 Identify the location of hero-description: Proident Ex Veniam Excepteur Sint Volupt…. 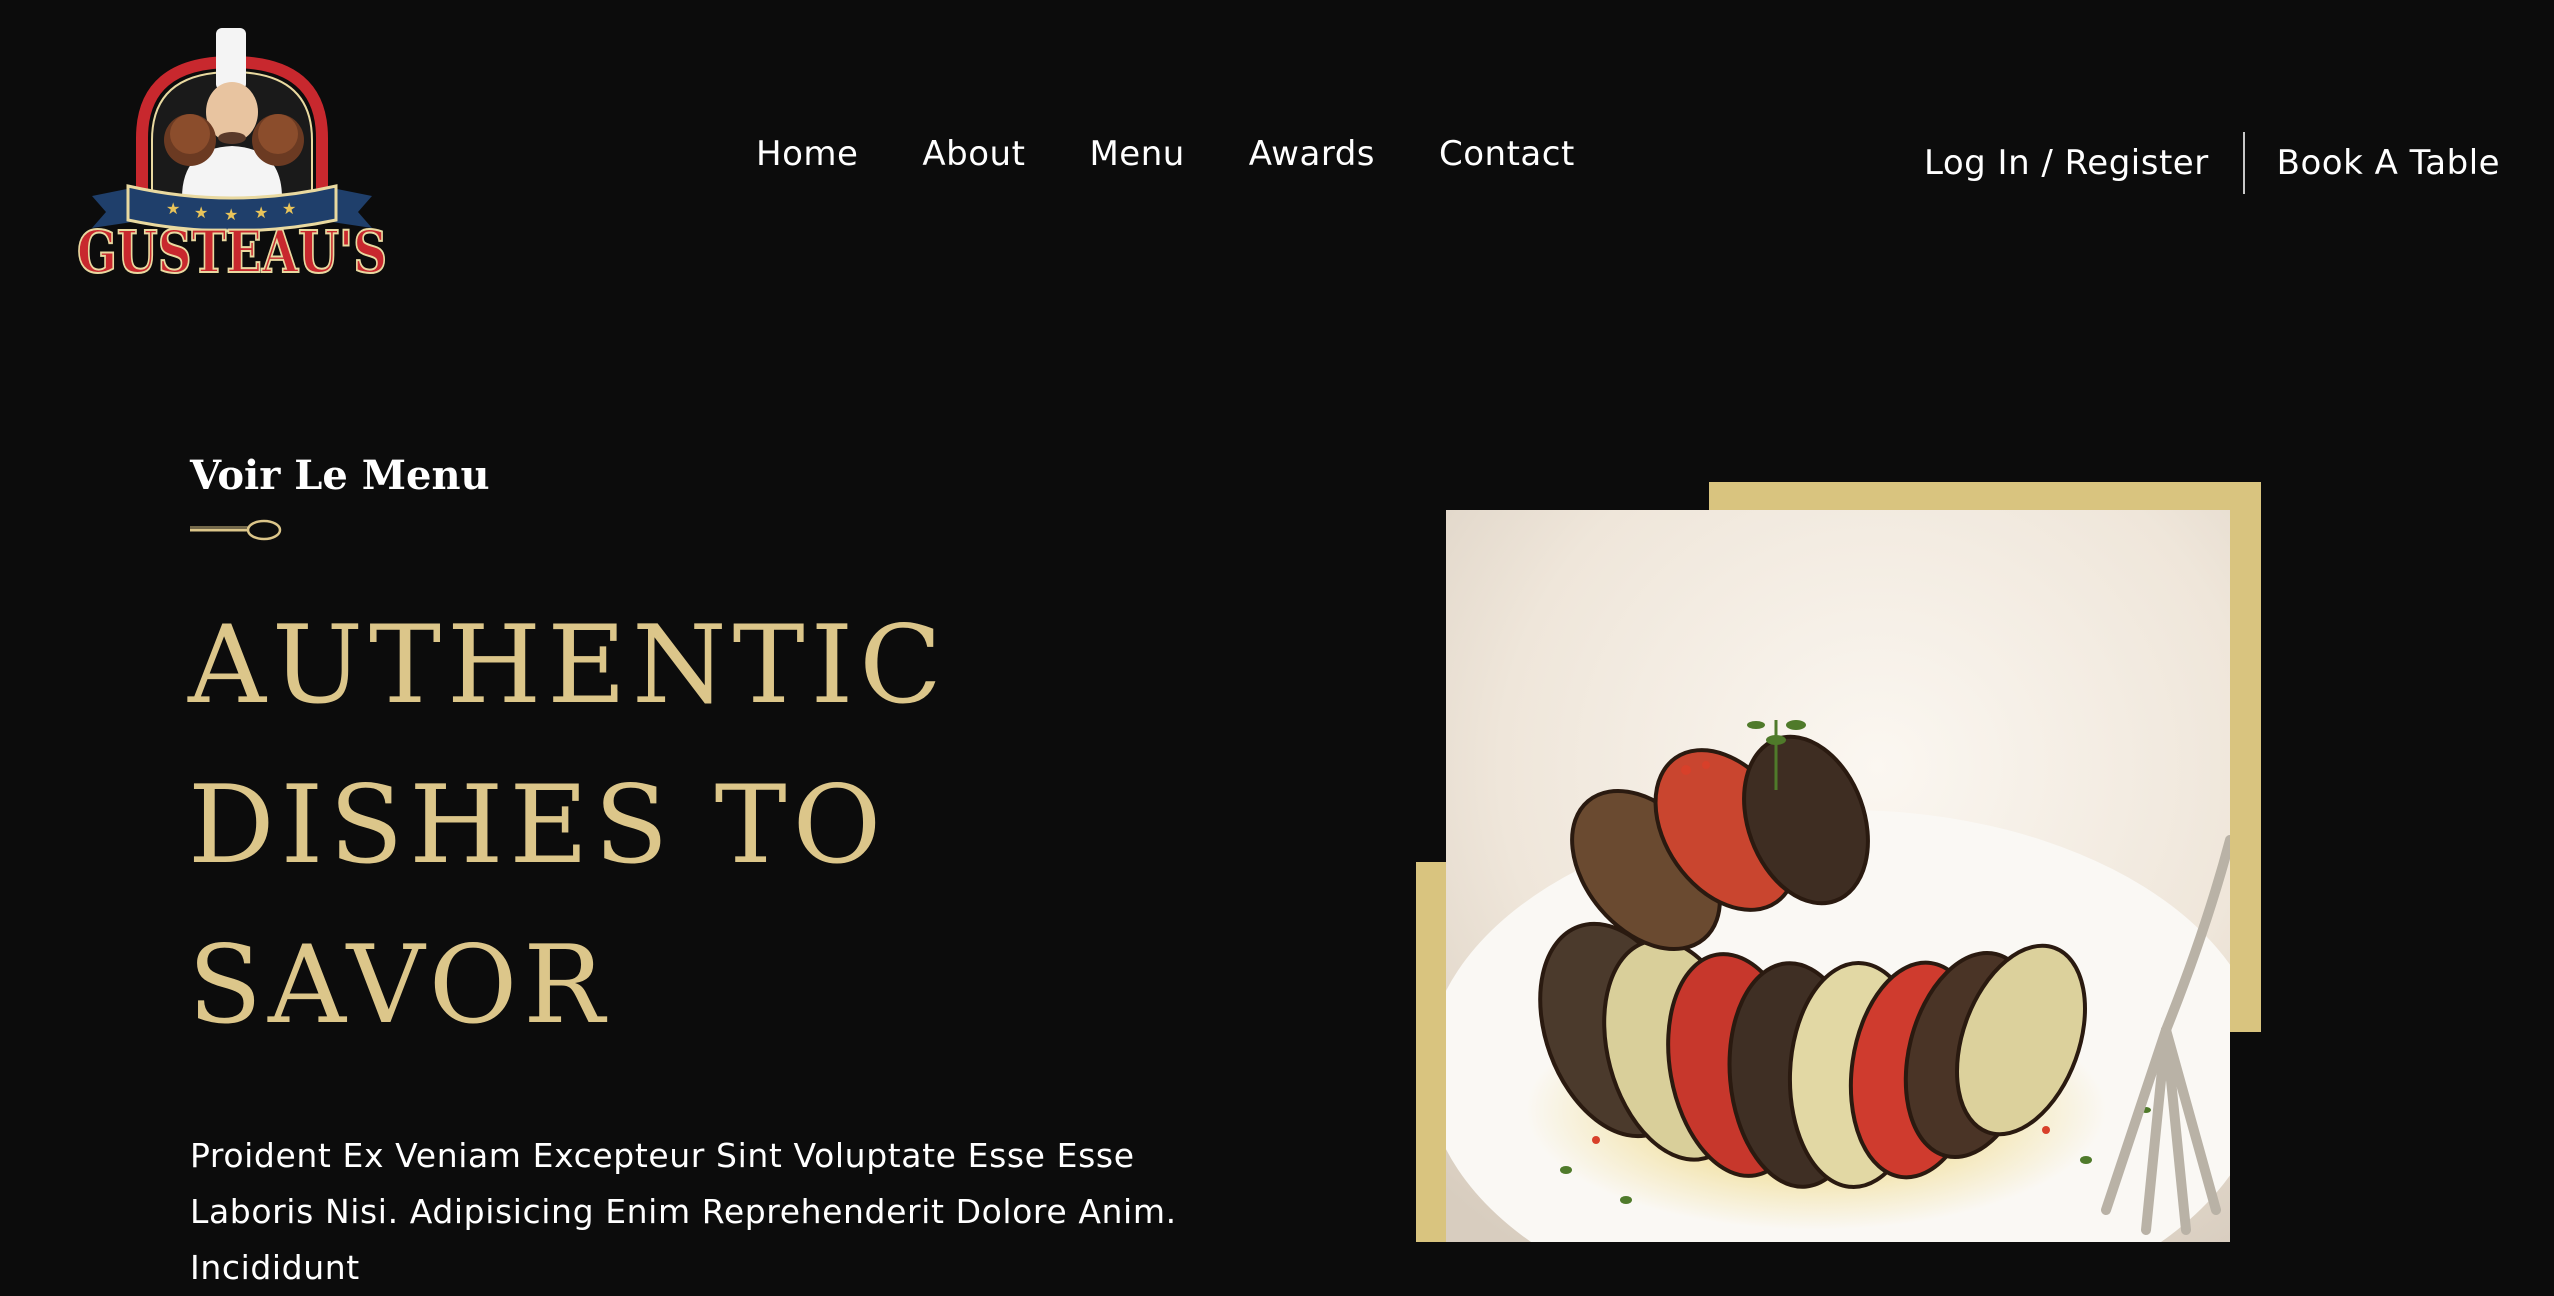
(683, 1211).